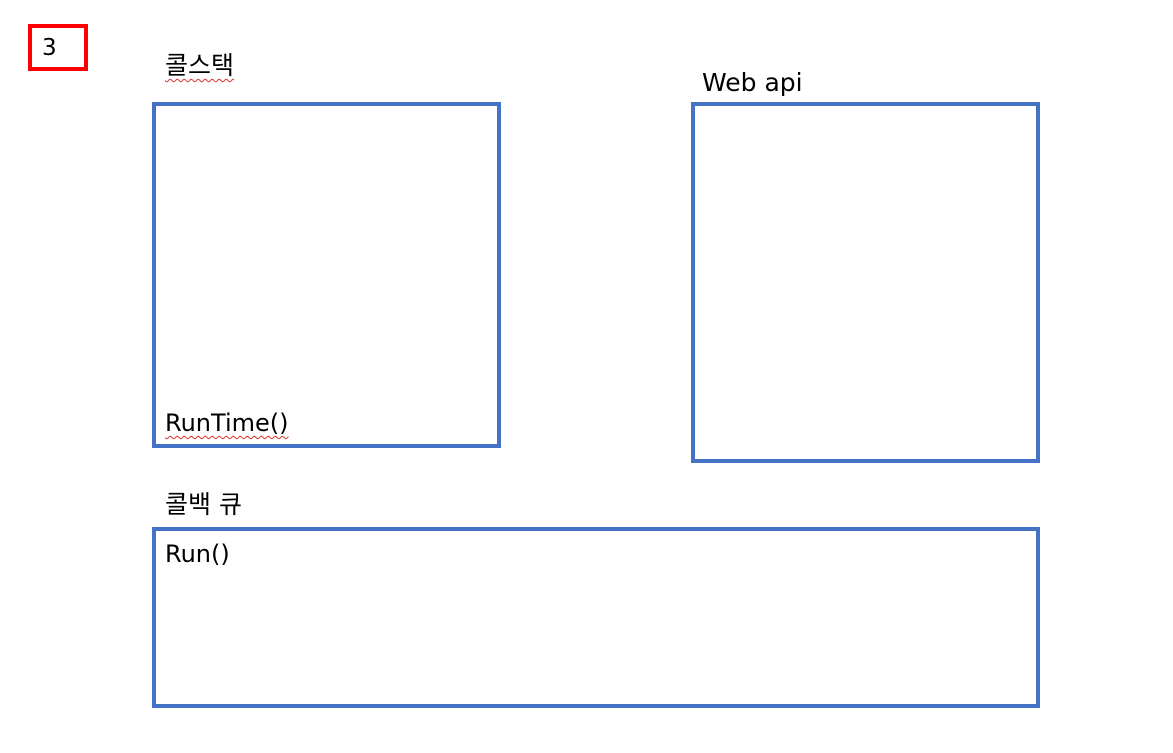  What do you see at coordinates (865, 282) in the screenshot?
I see `web-api-box` at bounding box center [865, 282].